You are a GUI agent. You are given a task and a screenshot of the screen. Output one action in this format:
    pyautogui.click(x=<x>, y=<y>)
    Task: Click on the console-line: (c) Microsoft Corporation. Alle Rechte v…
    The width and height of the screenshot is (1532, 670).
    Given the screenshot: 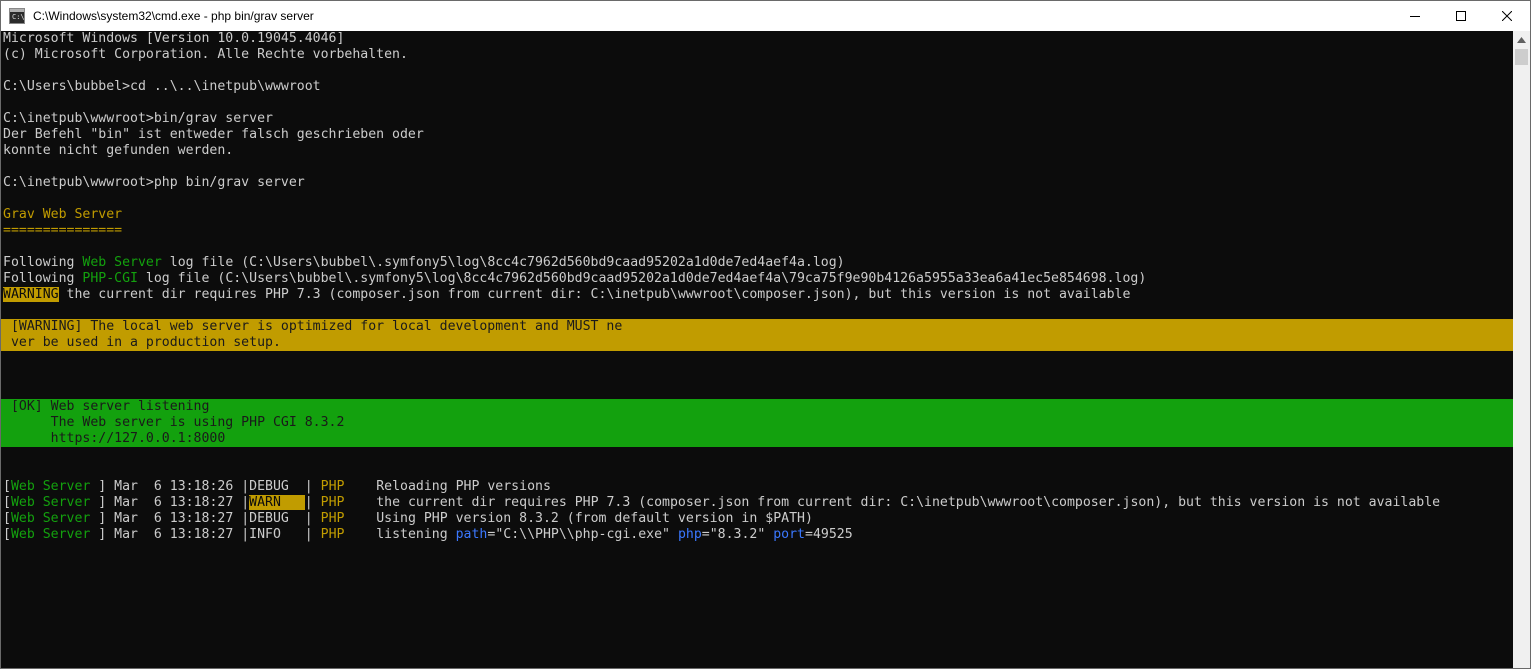 What is the action you would take?
    pyautogui.click(x=205, y=54)
    